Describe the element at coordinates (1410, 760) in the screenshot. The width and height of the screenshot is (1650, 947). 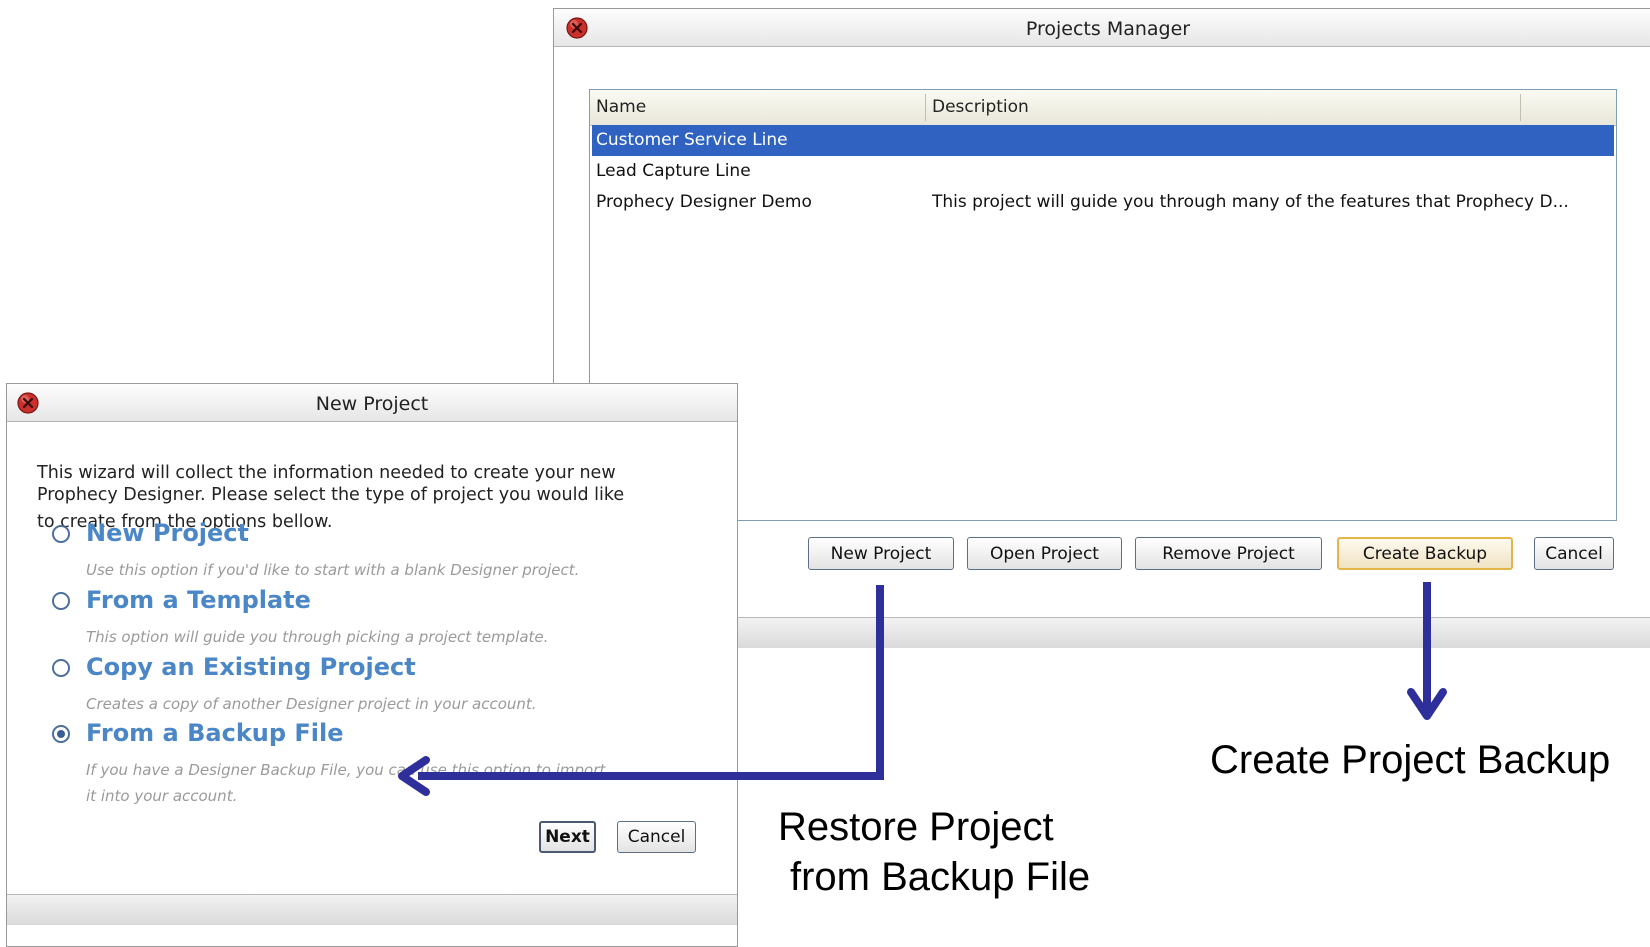
I see `create-backup-annotation: Create Project Backup` at that location.